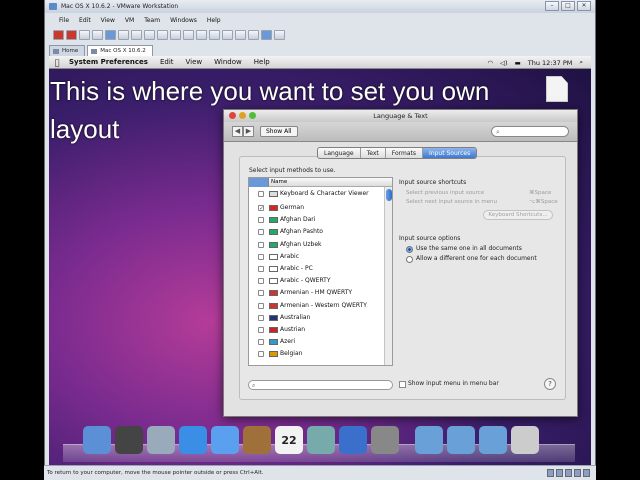 Image resolution: width=640 pixels, height=480 pixels. I want to click on tab-home: Home, so click(67, 50).